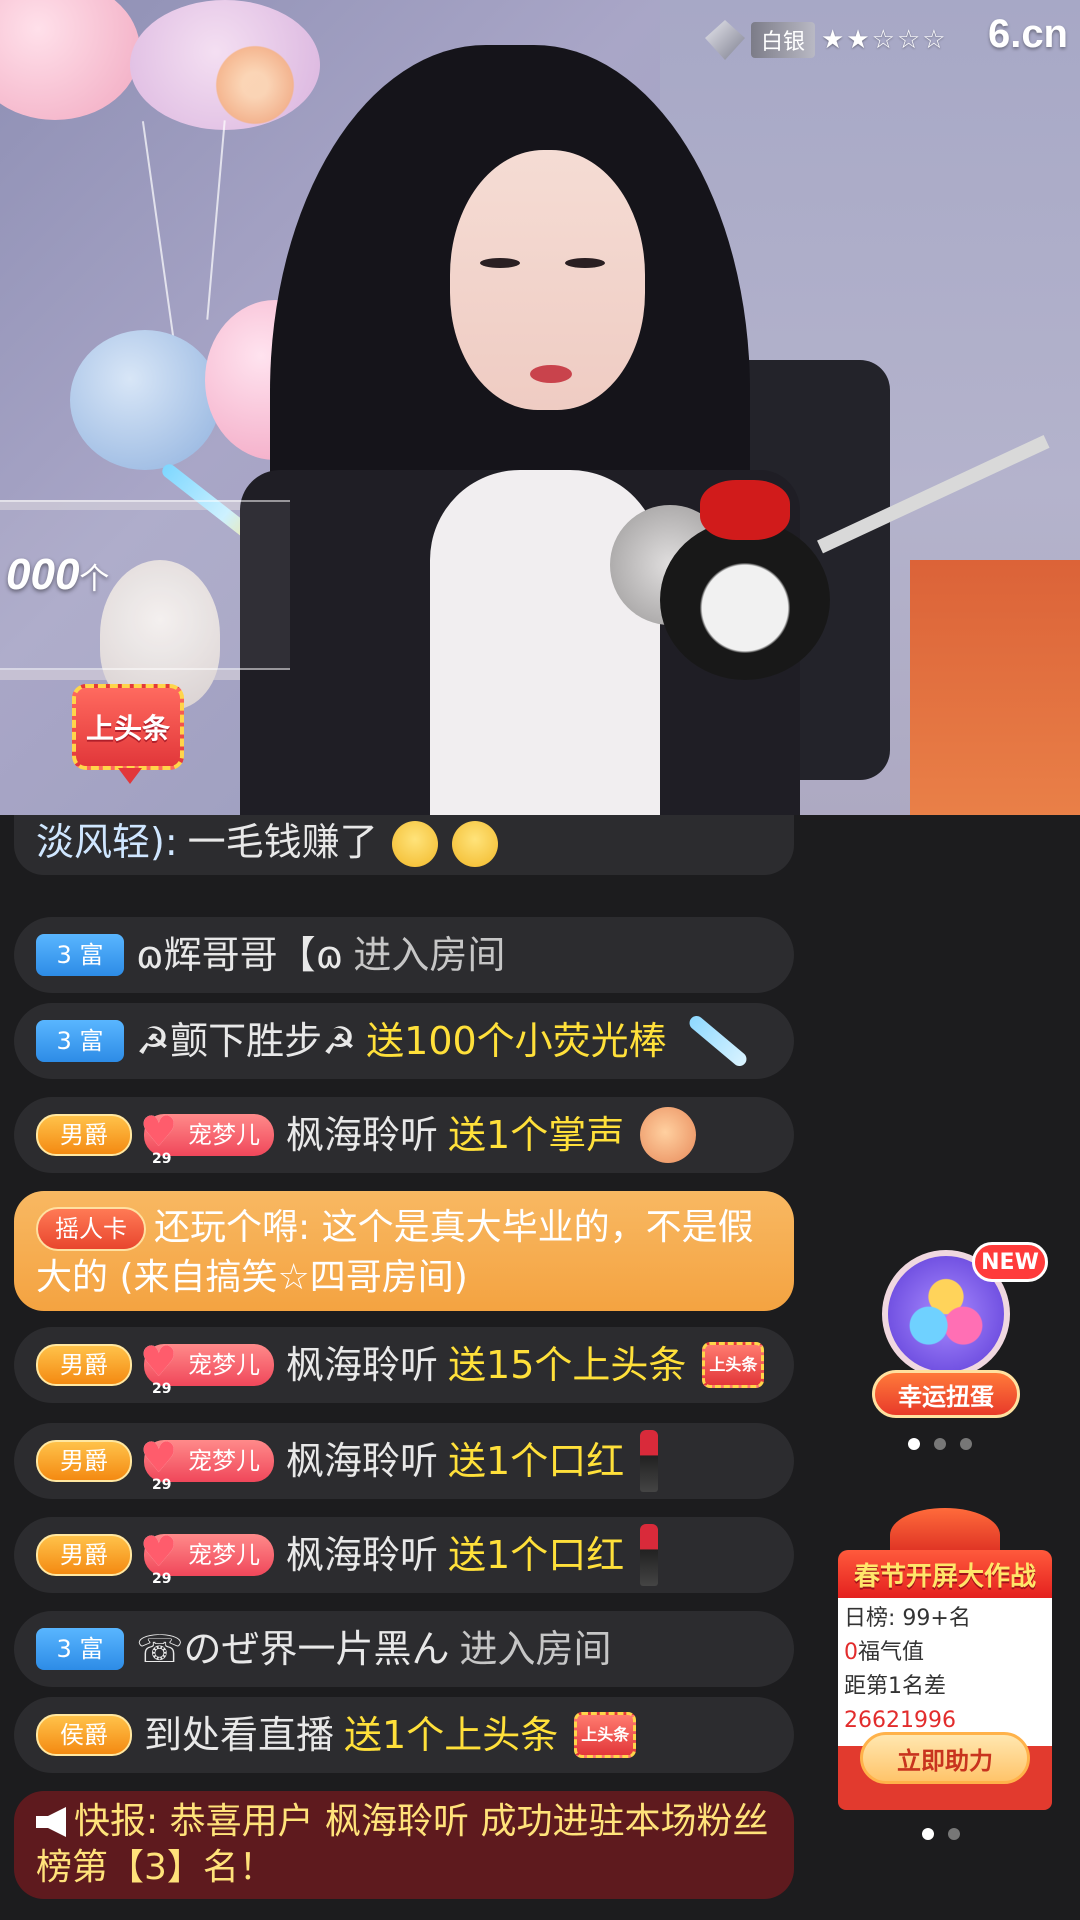  I want to click on minnie-plush, so click(745, 600).